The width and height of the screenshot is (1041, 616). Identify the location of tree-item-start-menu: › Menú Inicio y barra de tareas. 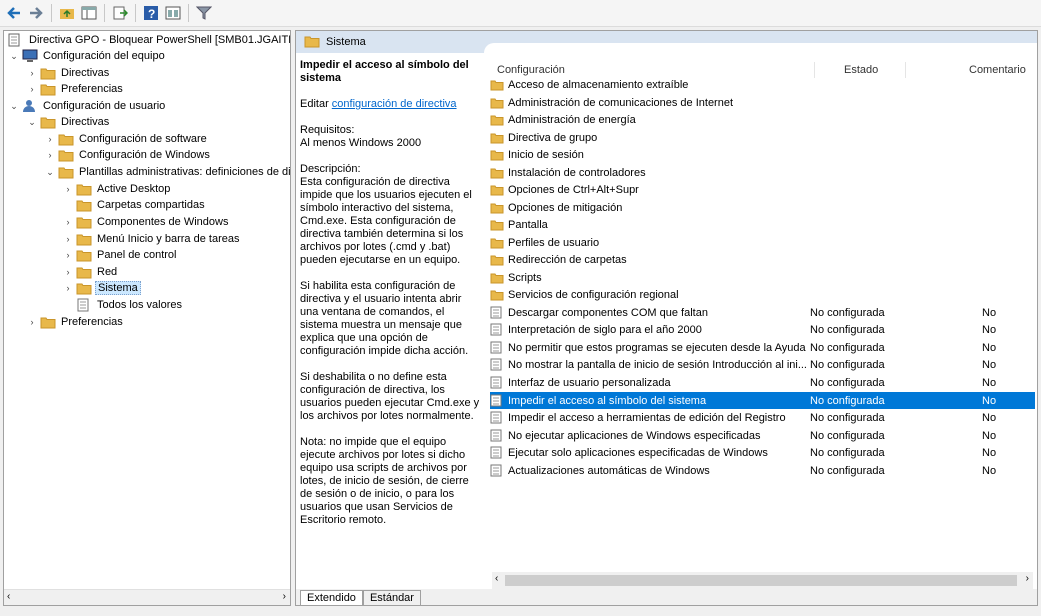
(151, 239).